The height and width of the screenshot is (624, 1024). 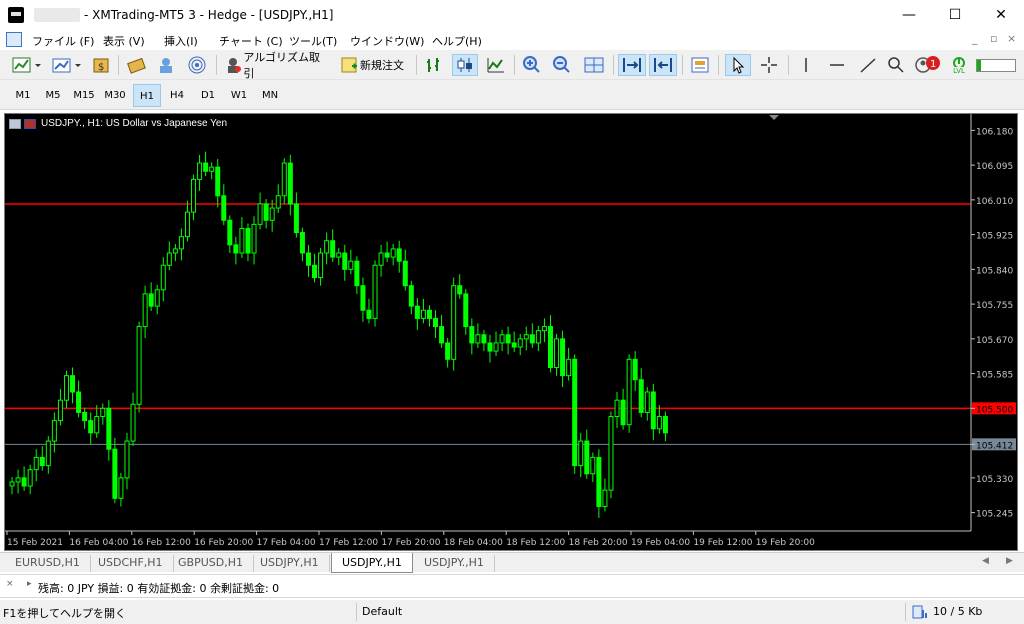 I want to click on new-chart-icon, so click(x=26, y=65).